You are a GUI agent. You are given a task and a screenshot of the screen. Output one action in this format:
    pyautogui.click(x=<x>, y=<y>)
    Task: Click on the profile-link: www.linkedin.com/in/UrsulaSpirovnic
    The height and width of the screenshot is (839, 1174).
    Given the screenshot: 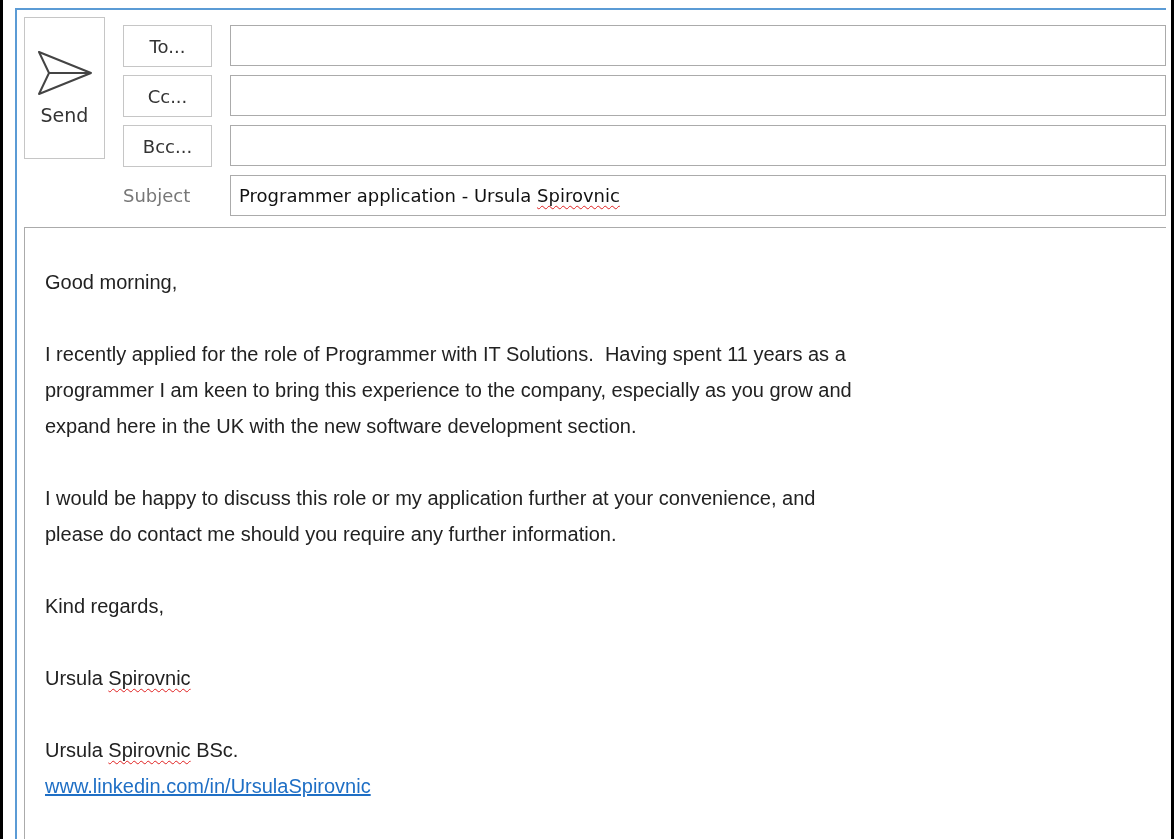 What is the action you would take?
    pyautogui.click(x=208, y=786)
    